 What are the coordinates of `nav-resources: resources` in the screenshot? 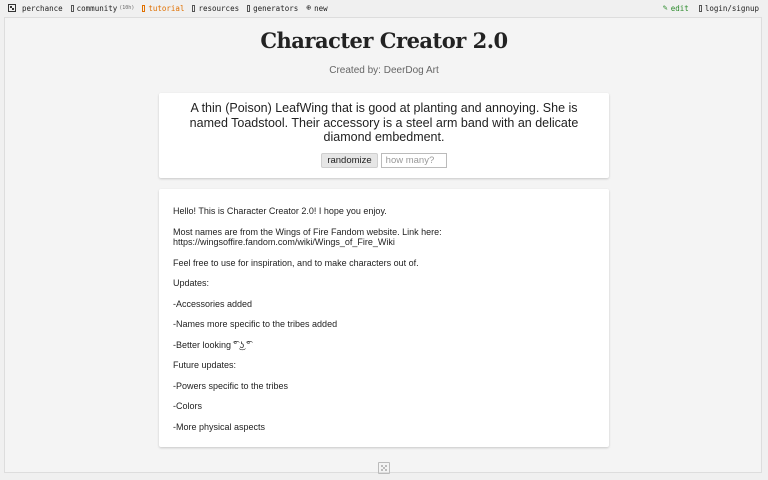 It's located at (215, 8).